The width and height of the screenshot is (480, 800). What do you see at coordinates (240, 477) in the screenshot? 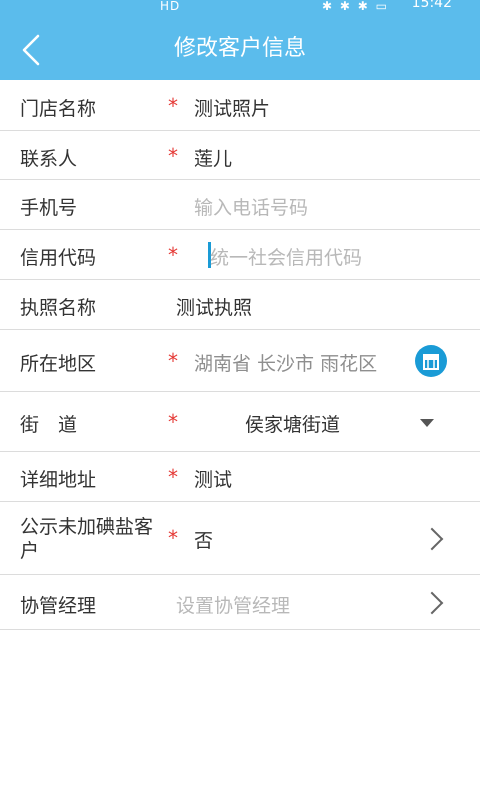
I see `form-row-address: 详细地址 * 测试` at bounding box center [240, 477].